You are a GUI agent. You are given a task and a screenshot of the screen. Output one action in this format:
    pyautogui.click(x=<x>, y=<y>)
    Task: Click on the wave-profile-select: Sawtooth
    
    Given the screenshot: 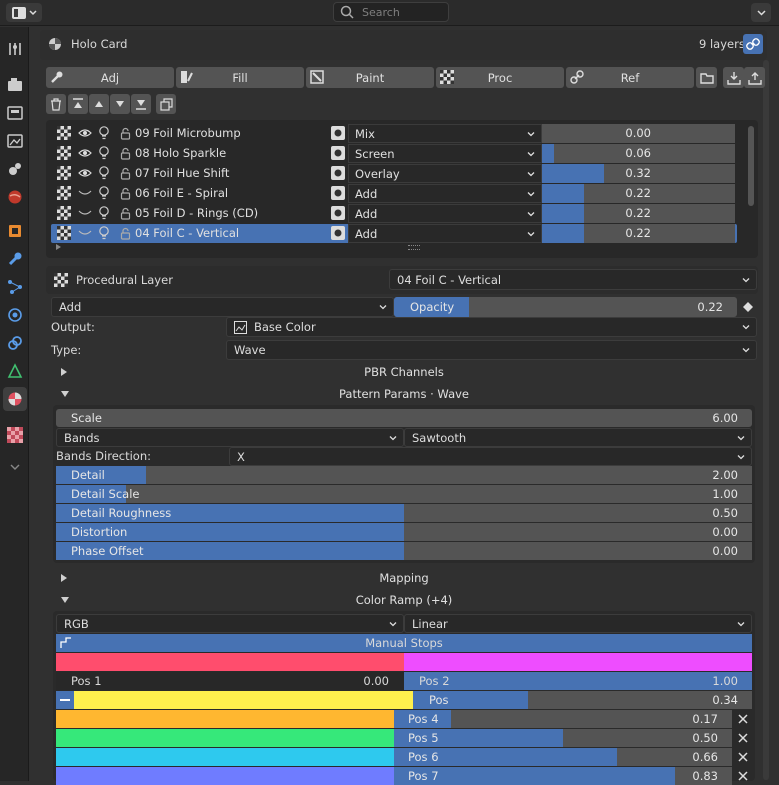 What is the action you would take?
    pyautogui.click(x=578, y=437)
    